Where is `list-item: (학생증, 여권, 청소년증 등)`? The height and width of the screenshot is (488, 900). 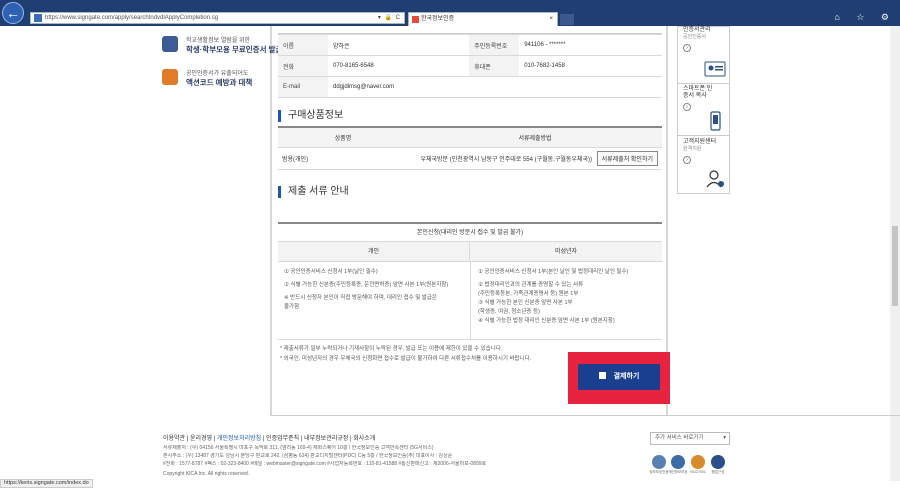
list-item: (학생증, 여권, 청소년증 등) is located at coordinates (509, 312).